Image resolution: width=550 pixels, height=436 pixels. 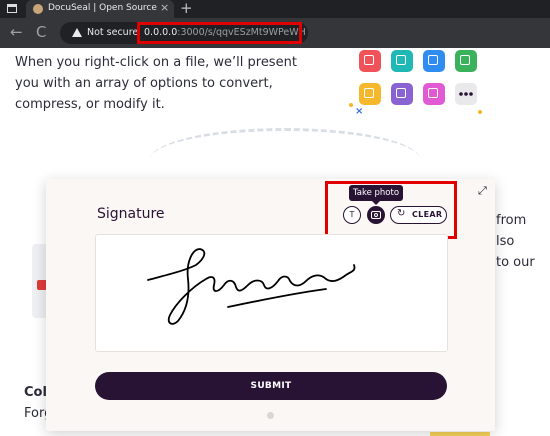 I want to click on right-text-line: to our, so click(x=515, y=262).